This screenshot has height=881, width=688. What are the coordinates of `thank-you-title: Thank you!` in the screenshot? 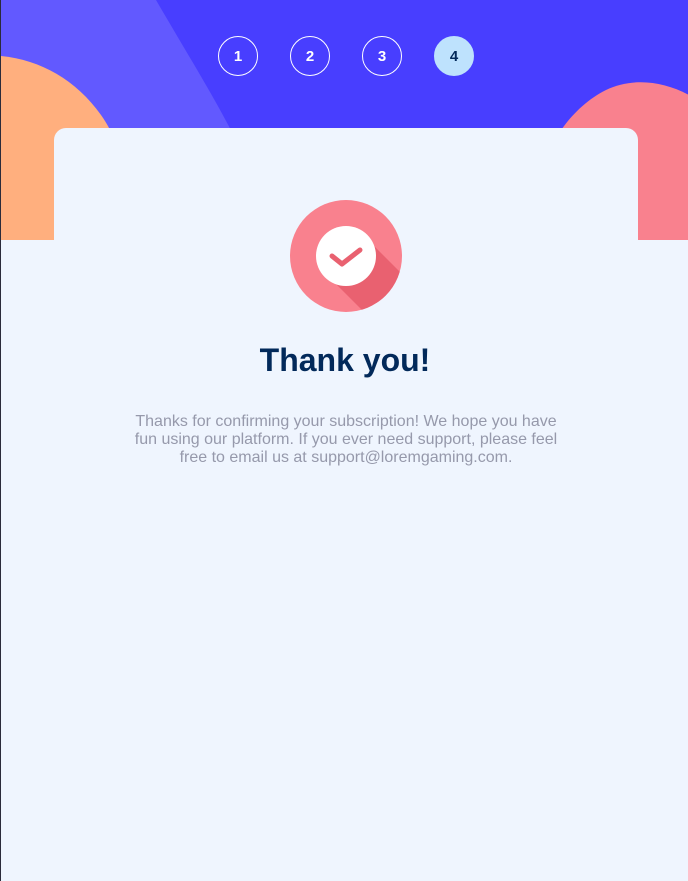 It's located at (345, 360).